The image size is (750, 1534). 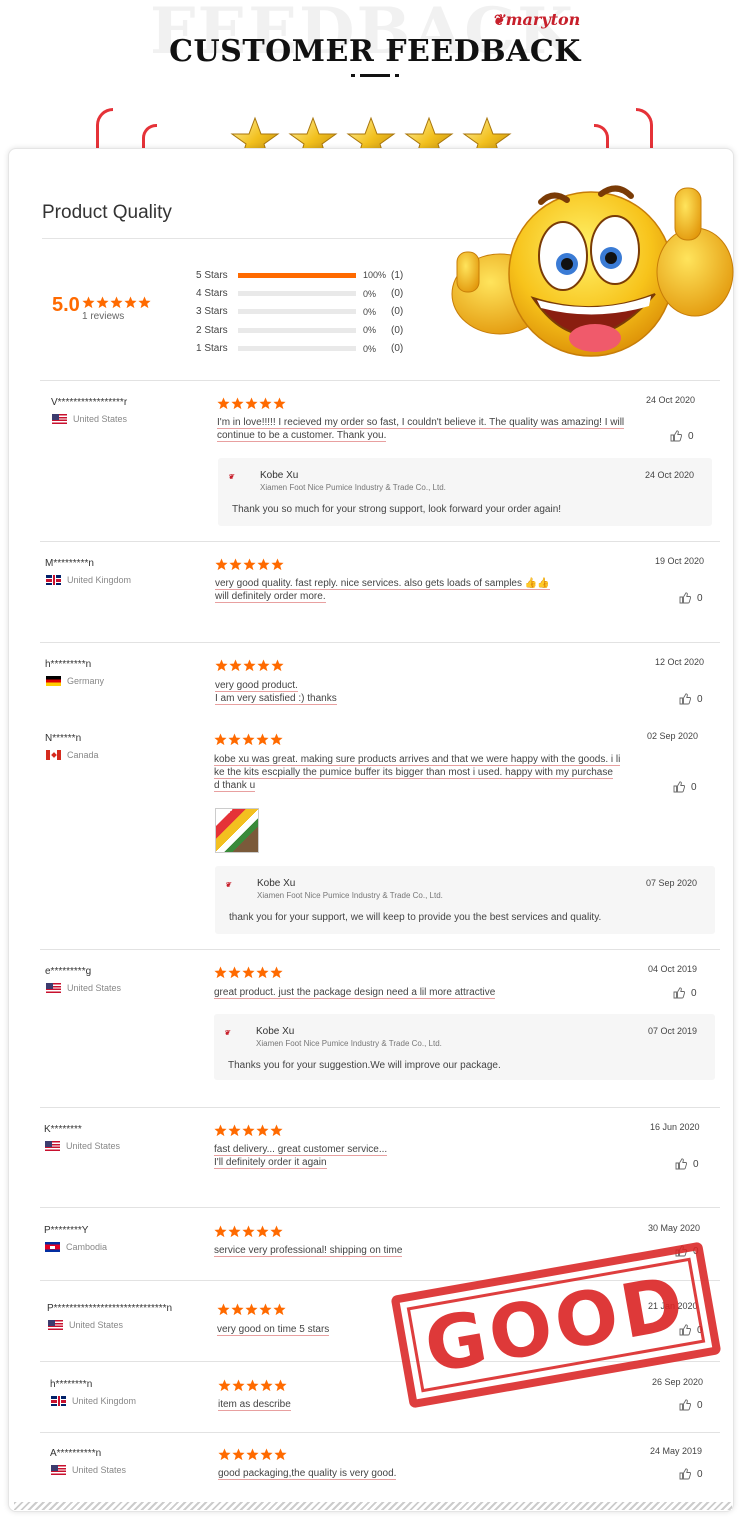 What do you see at coordinates (674, 1228) in the screenshot?
I see `review-date: 30 May 2020` at bounding box center [674, 1228].